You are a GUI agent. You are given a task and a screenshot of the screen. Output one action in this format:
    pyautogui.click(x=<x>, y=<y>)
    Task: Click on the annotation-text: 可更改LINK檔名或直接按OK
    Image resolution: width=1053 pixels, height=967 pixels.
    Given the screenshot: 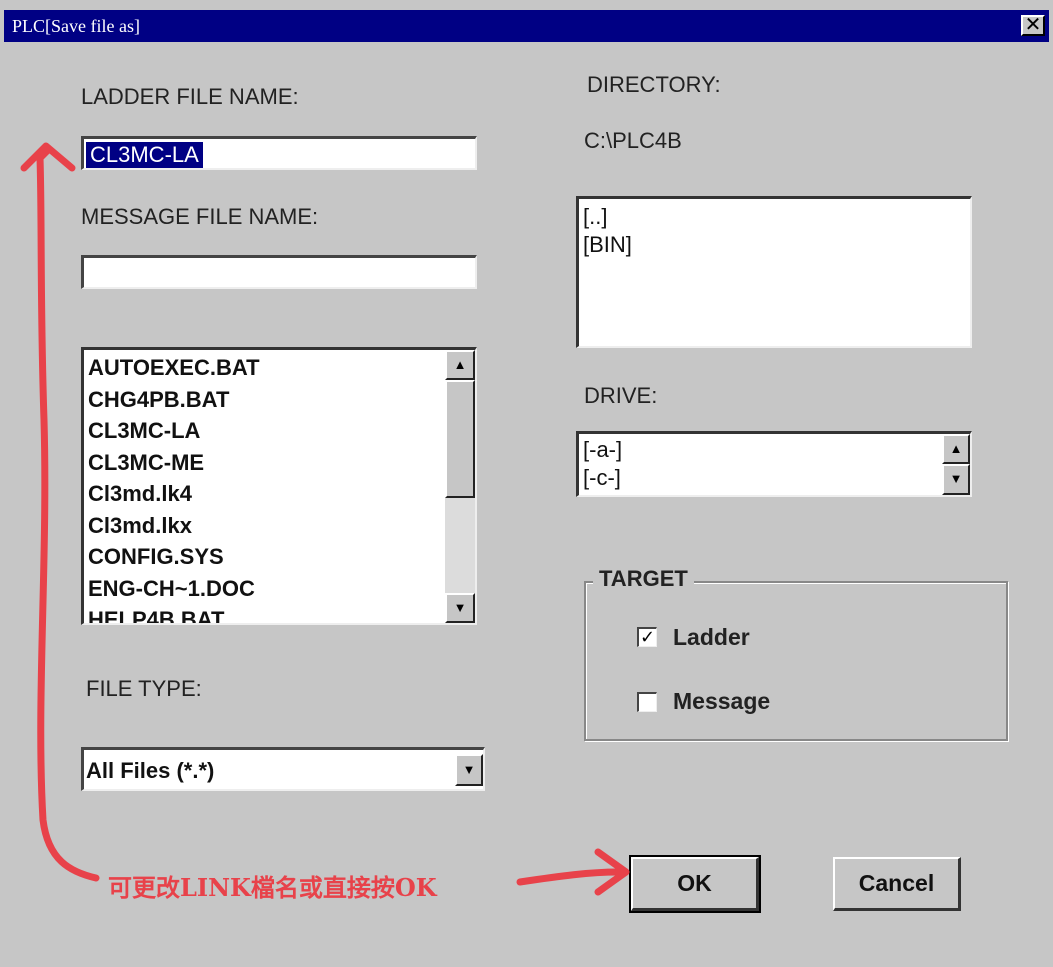 What is the action you would take?
    pyautogui.click(x=272, y=887)
    